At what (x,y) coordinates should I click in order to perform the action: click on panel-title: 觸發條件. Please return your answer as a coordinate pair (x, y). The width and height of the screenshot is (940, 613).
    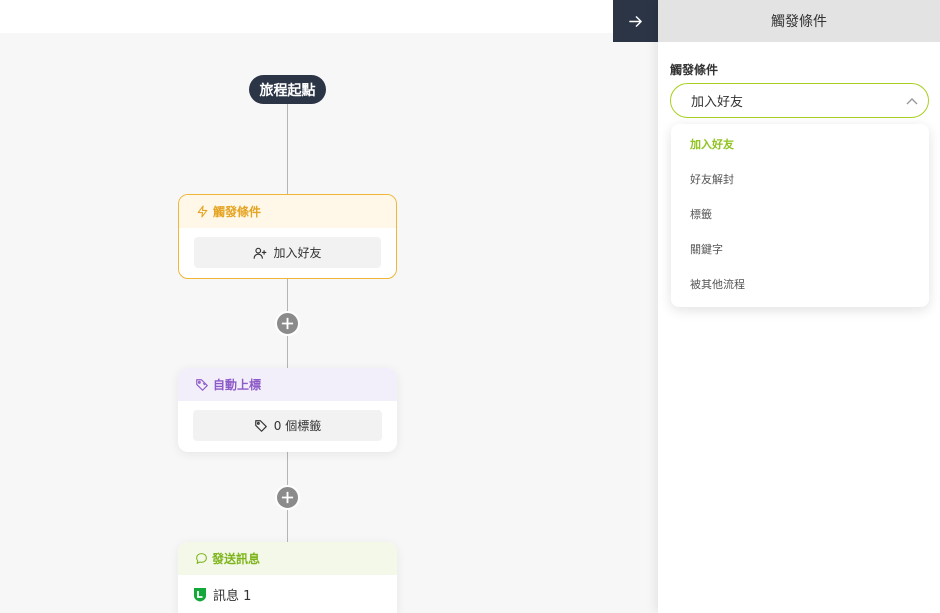
    Looking at the image, I should click on (799, 22).